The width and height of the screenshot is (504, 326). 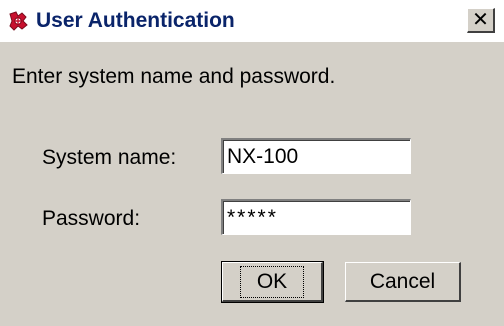 I want to click on ok-button-label: OK, so click(x=272, y=281).